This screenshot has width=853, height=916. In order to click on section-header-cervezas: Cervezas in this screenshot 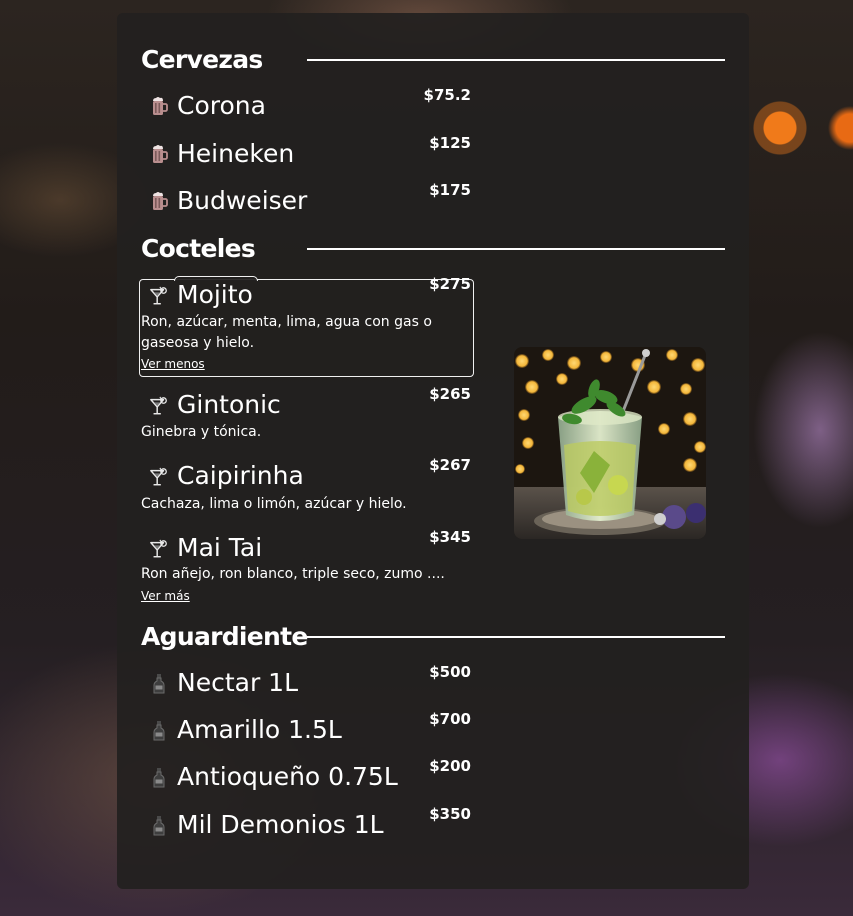, I will do `click(433, 60)`.